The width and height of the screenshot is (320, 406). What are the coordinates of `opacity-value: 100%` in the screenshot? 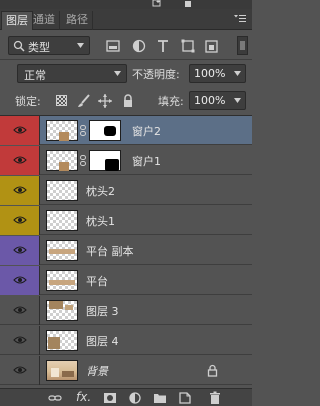 It's located at (210, 73).